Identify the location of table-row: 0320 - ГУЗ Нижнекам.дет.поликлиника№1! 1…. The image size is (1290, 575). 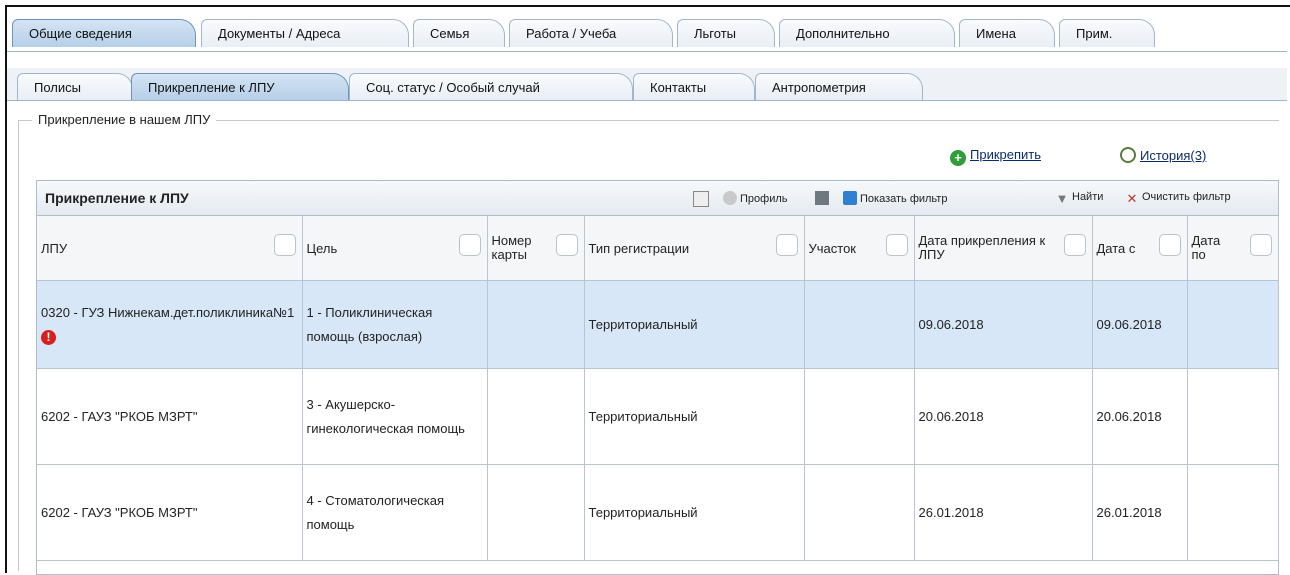
(658, 324).